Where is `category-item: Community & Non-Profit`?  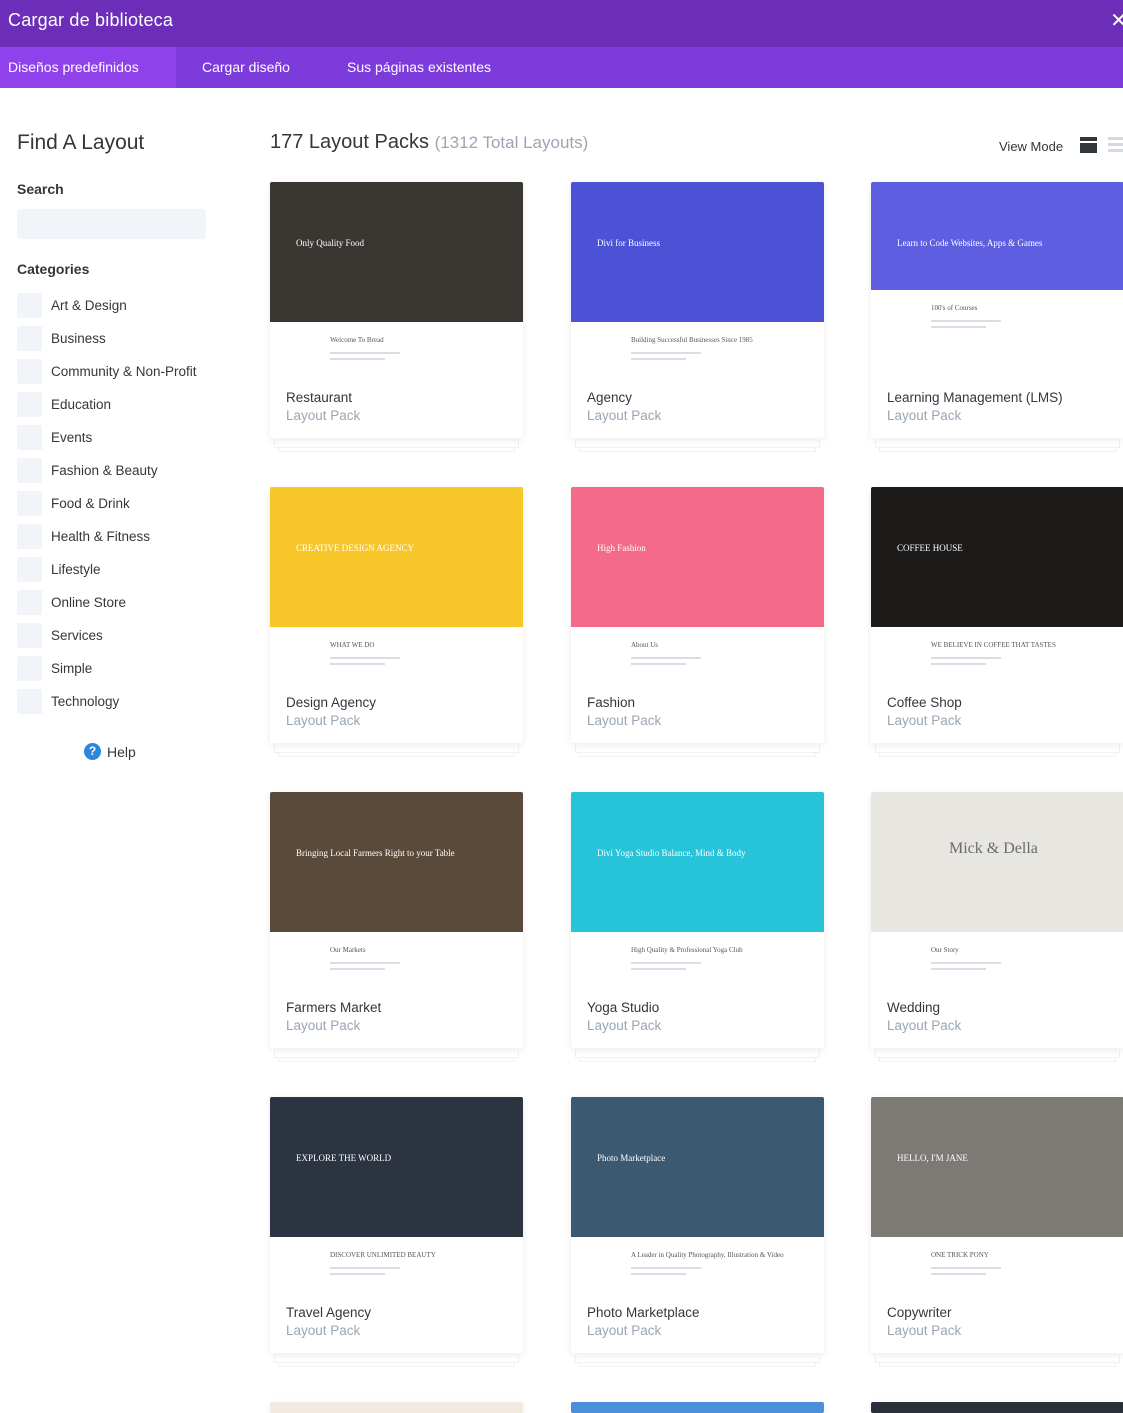 category-item: Community & Non-Profit is located at coordinates (107, 371).